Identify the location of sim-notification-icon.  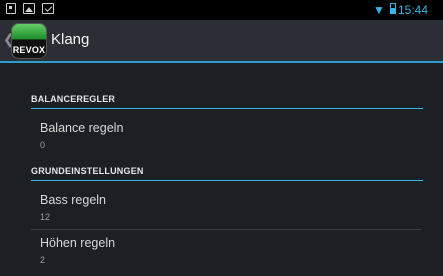
(11, 8).